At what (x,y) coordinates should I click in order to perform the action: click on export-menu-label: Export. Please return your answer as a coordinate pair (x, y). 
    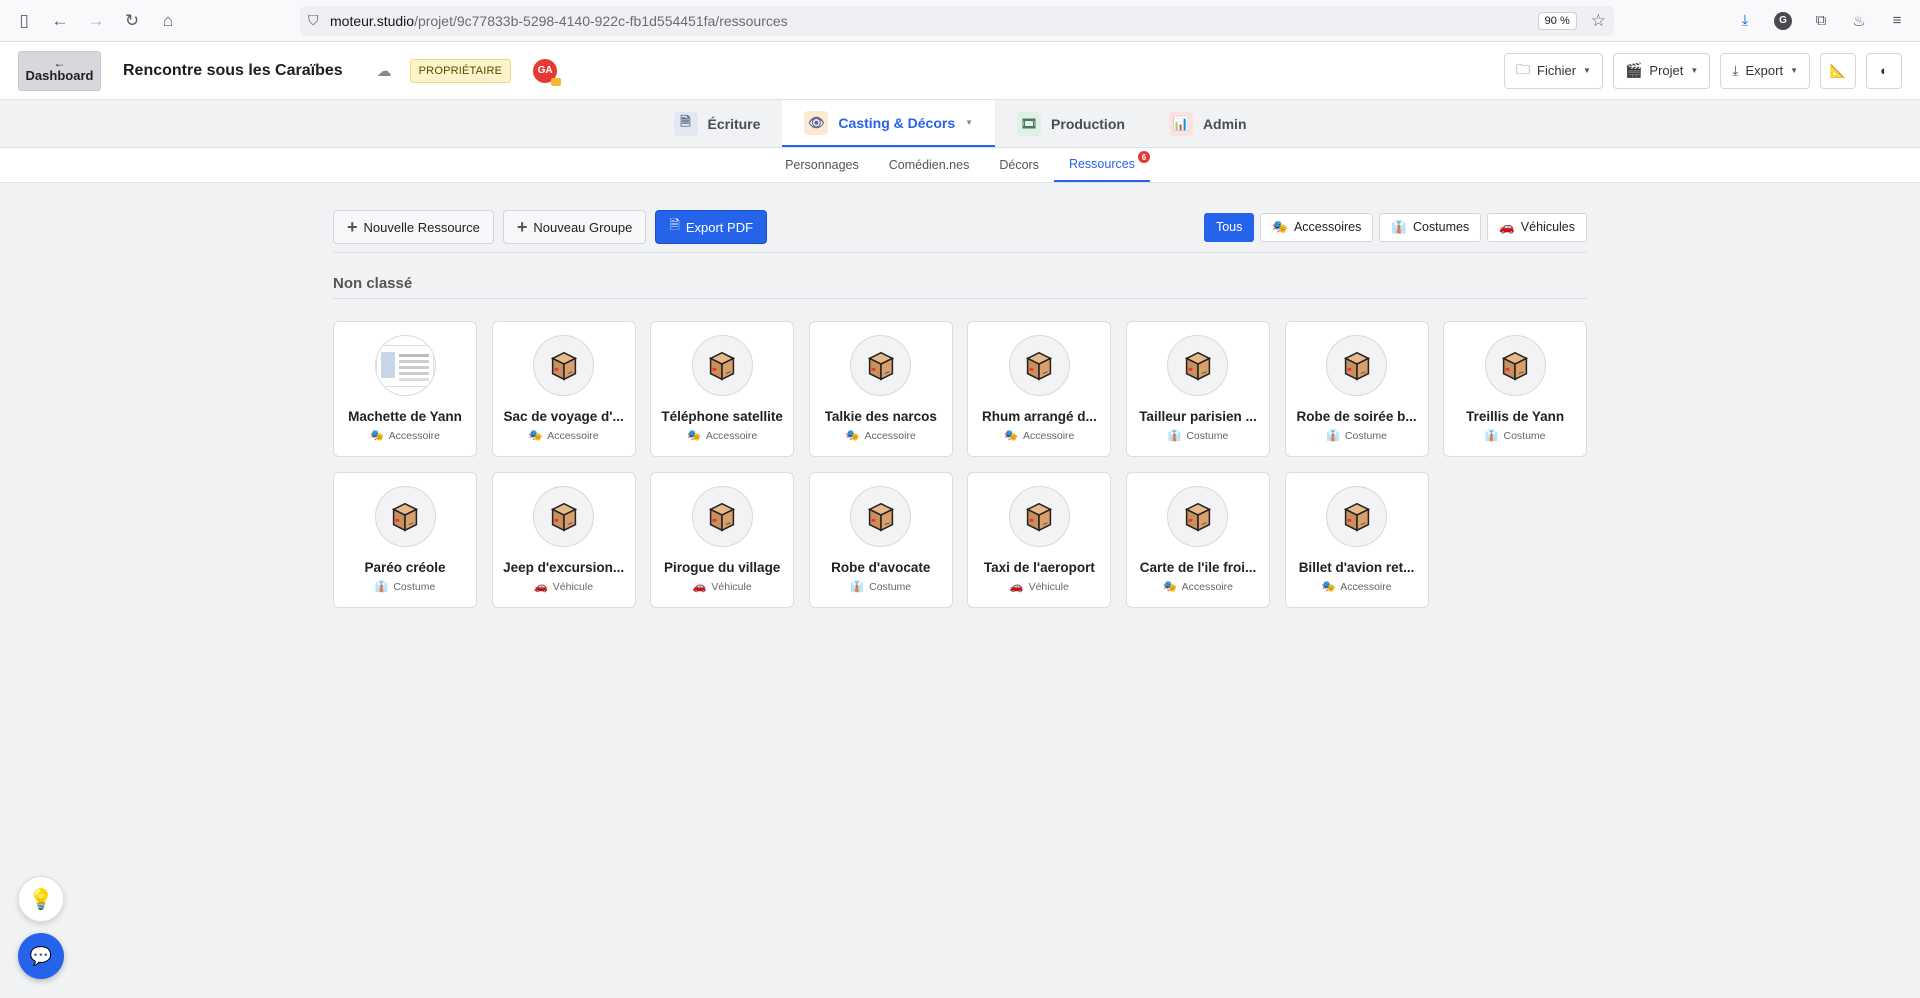
    Looking at the image, I should click on (1764, 70).